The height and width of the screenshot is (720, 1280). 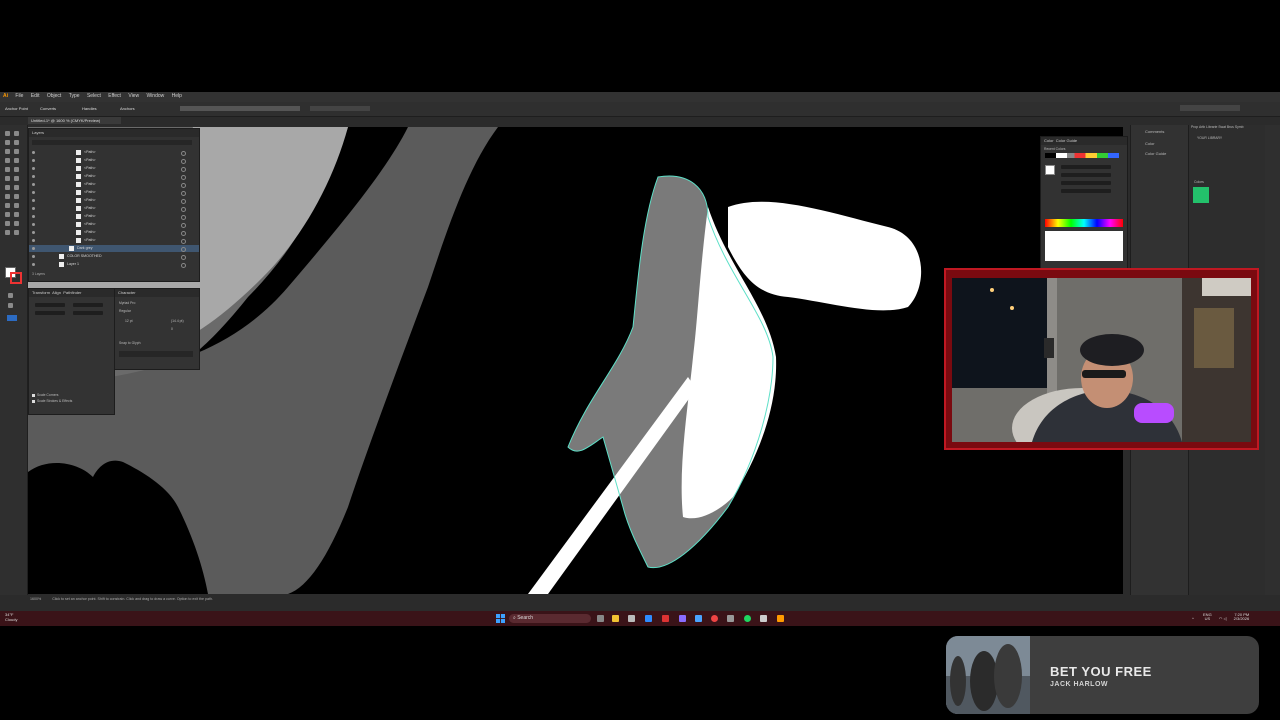 What do you see at coordinates (340, 108) in the screenshot?
I see `position-fields` at bounding box center [340, 108].